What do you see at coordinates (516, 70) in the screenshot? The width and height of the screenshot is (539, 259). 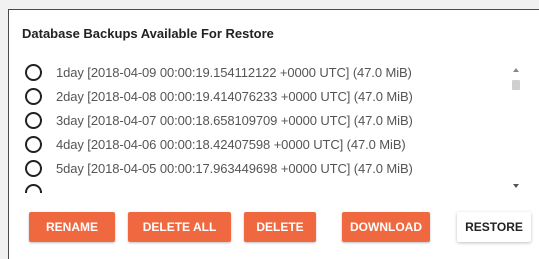 I see `scroll-up-icon` at bounding box center [516, 70].